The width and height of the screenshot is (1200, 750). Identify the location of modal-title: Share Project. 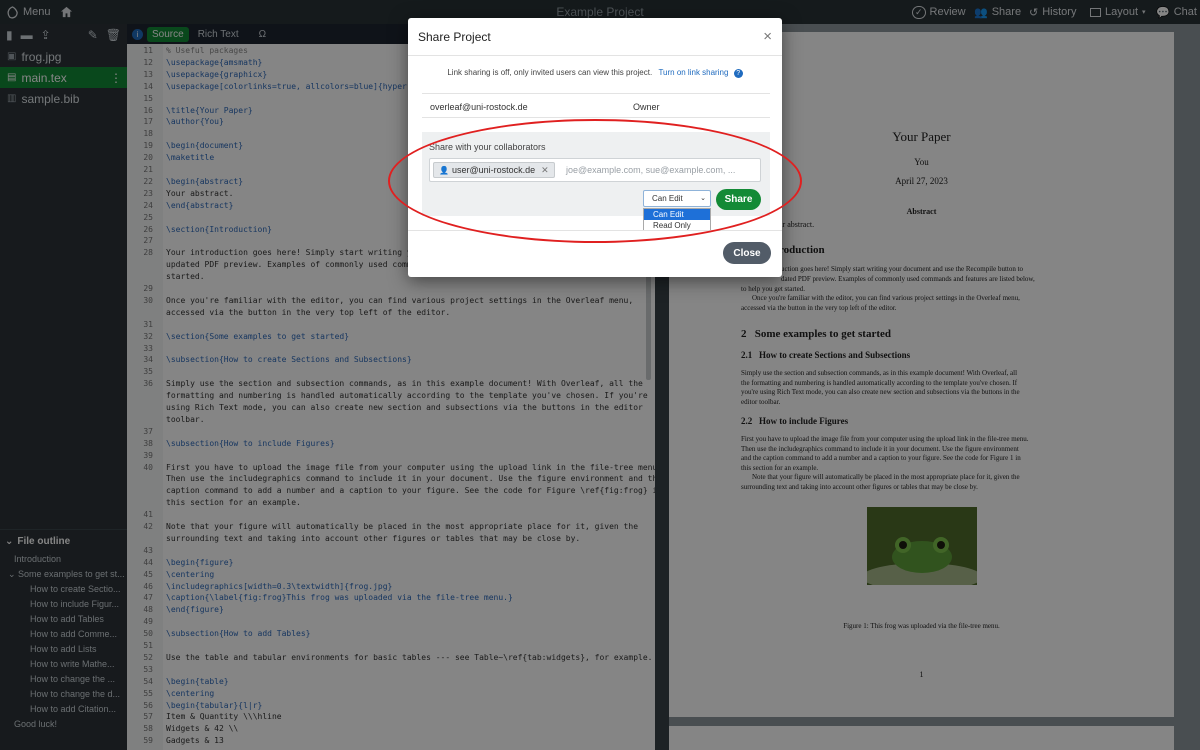
(454, 36).